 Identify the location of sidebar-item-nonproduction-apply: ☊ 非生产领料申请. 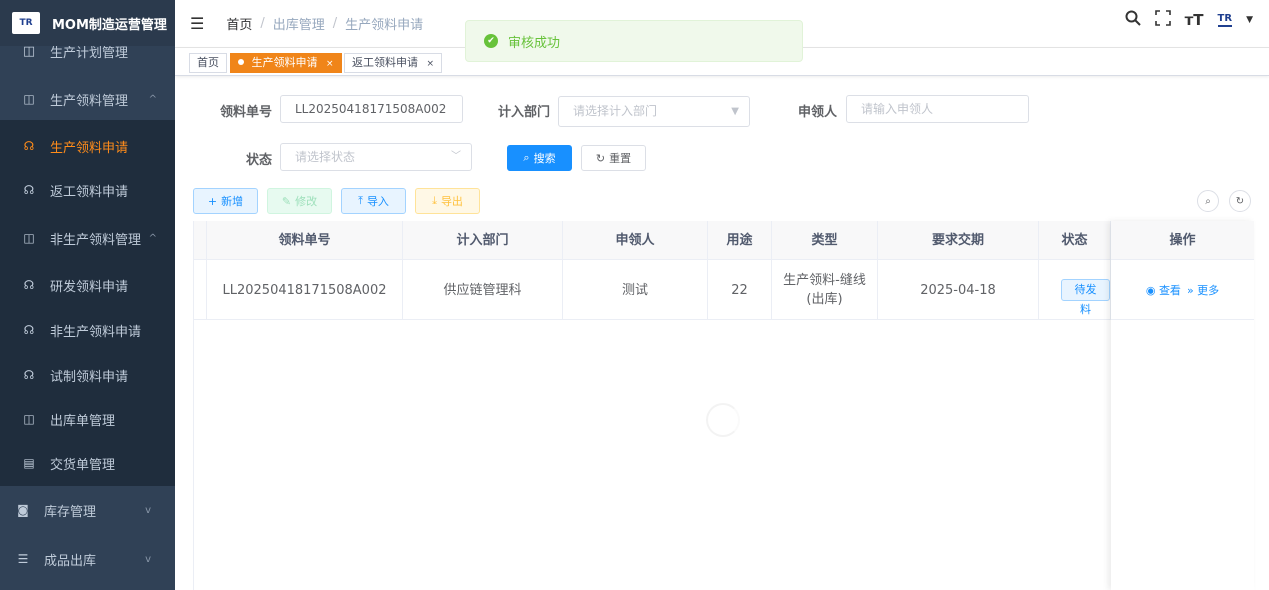
(87, 330).